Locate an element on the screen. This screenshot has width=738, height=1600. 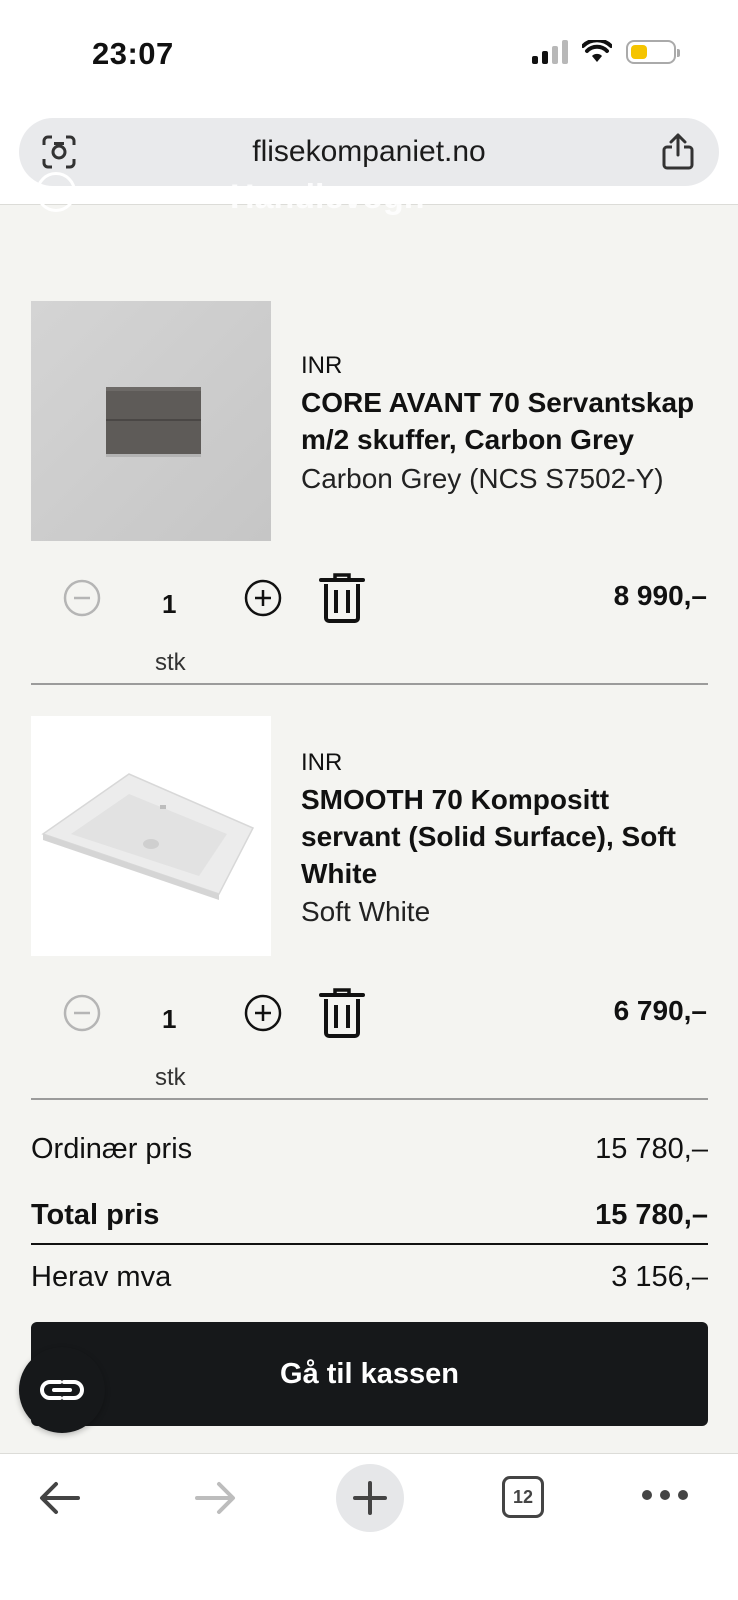
product-price: 6 790,– is located at coordinates (660, 1010).